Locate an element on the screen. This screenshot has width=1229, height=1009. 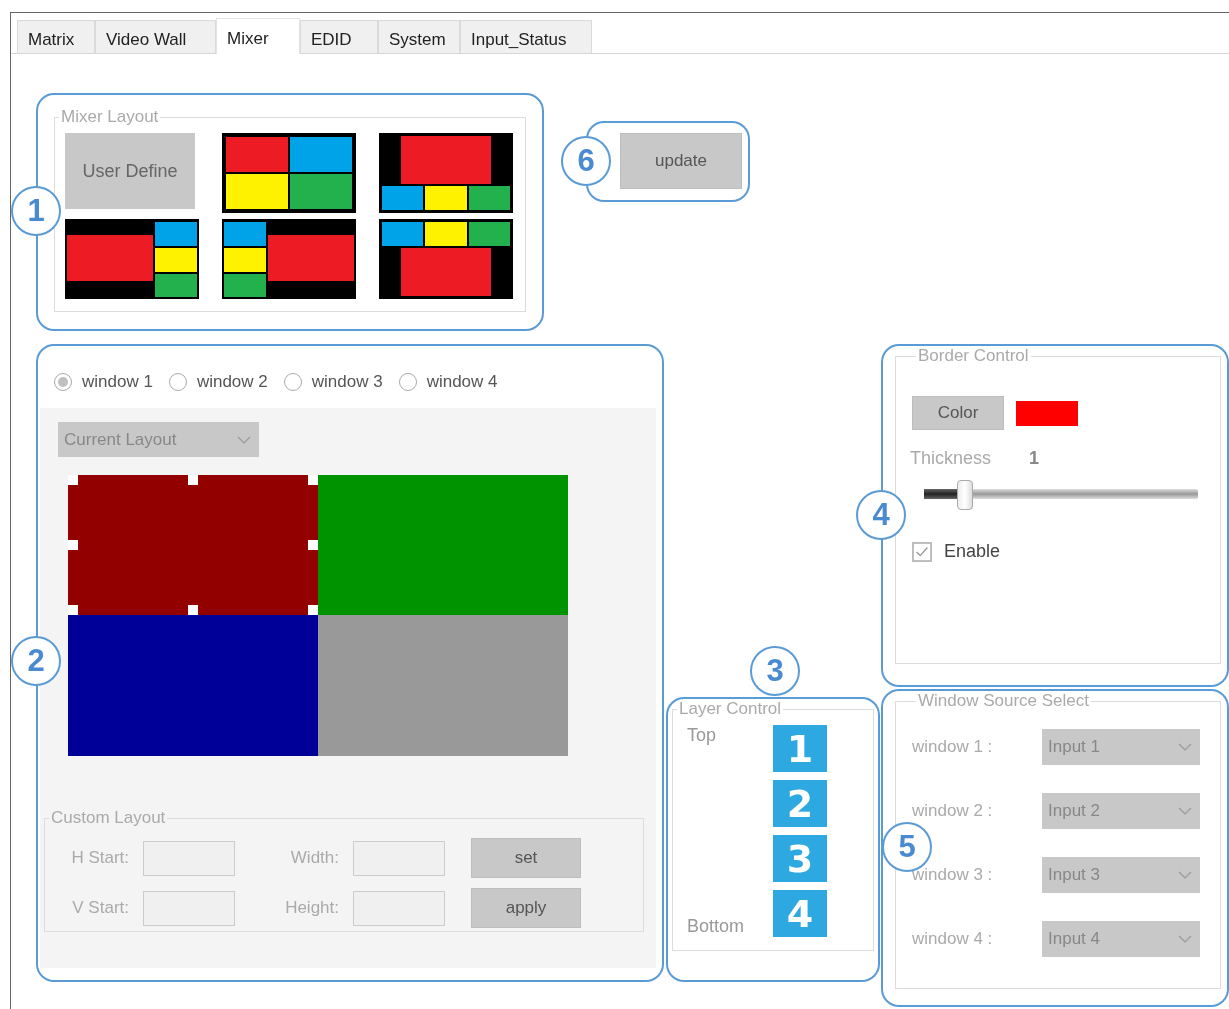
group-title: Border Control is located at coordinates (973, 356).